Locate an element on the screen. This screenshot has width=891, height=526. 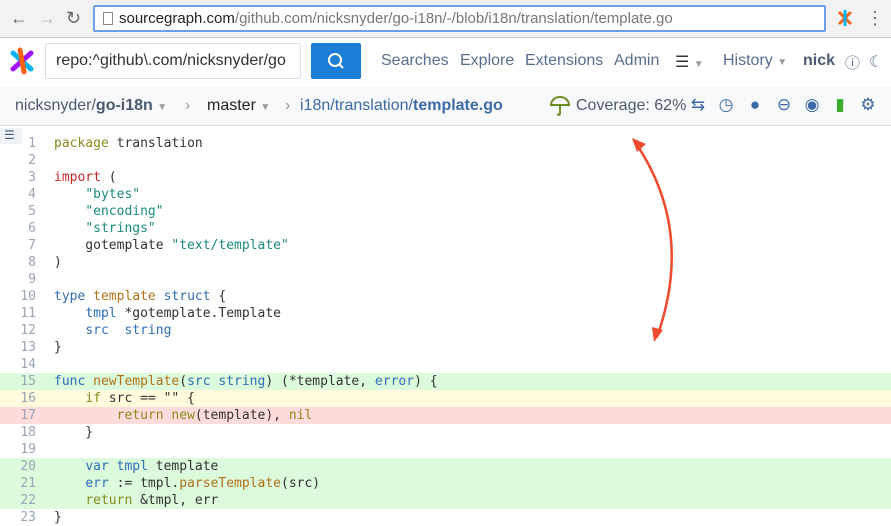
line-code: if src == "" { is located at coordinates (124, 398).